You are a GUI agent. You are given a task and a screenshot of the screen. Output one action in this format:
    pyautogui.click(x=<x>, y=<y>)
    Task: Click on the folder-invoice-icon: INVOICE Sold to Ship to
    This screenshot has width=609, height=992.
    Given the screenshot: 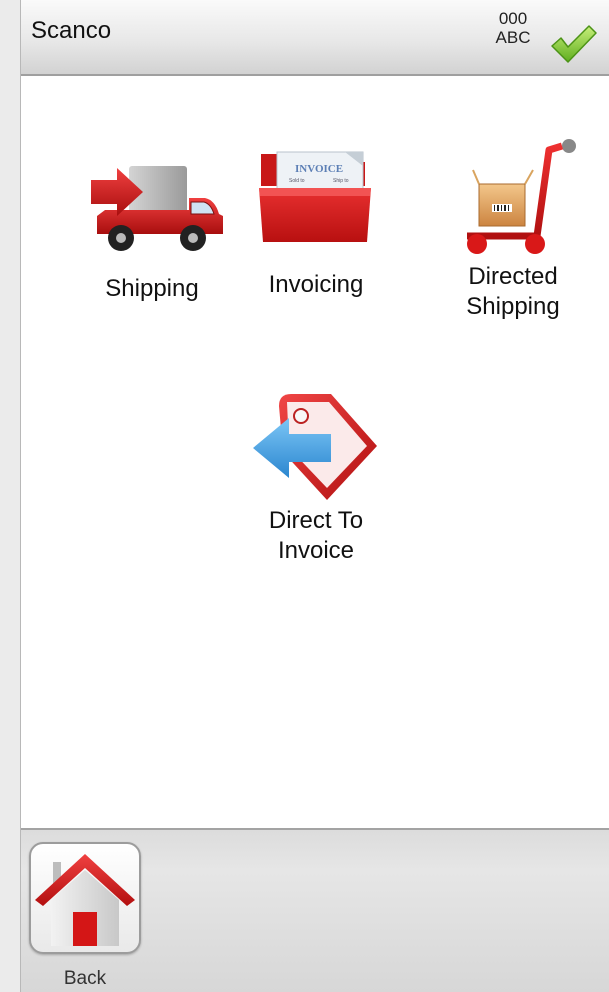 What is the action you would take?
    pyautogui.click(x=315, y=196)
    